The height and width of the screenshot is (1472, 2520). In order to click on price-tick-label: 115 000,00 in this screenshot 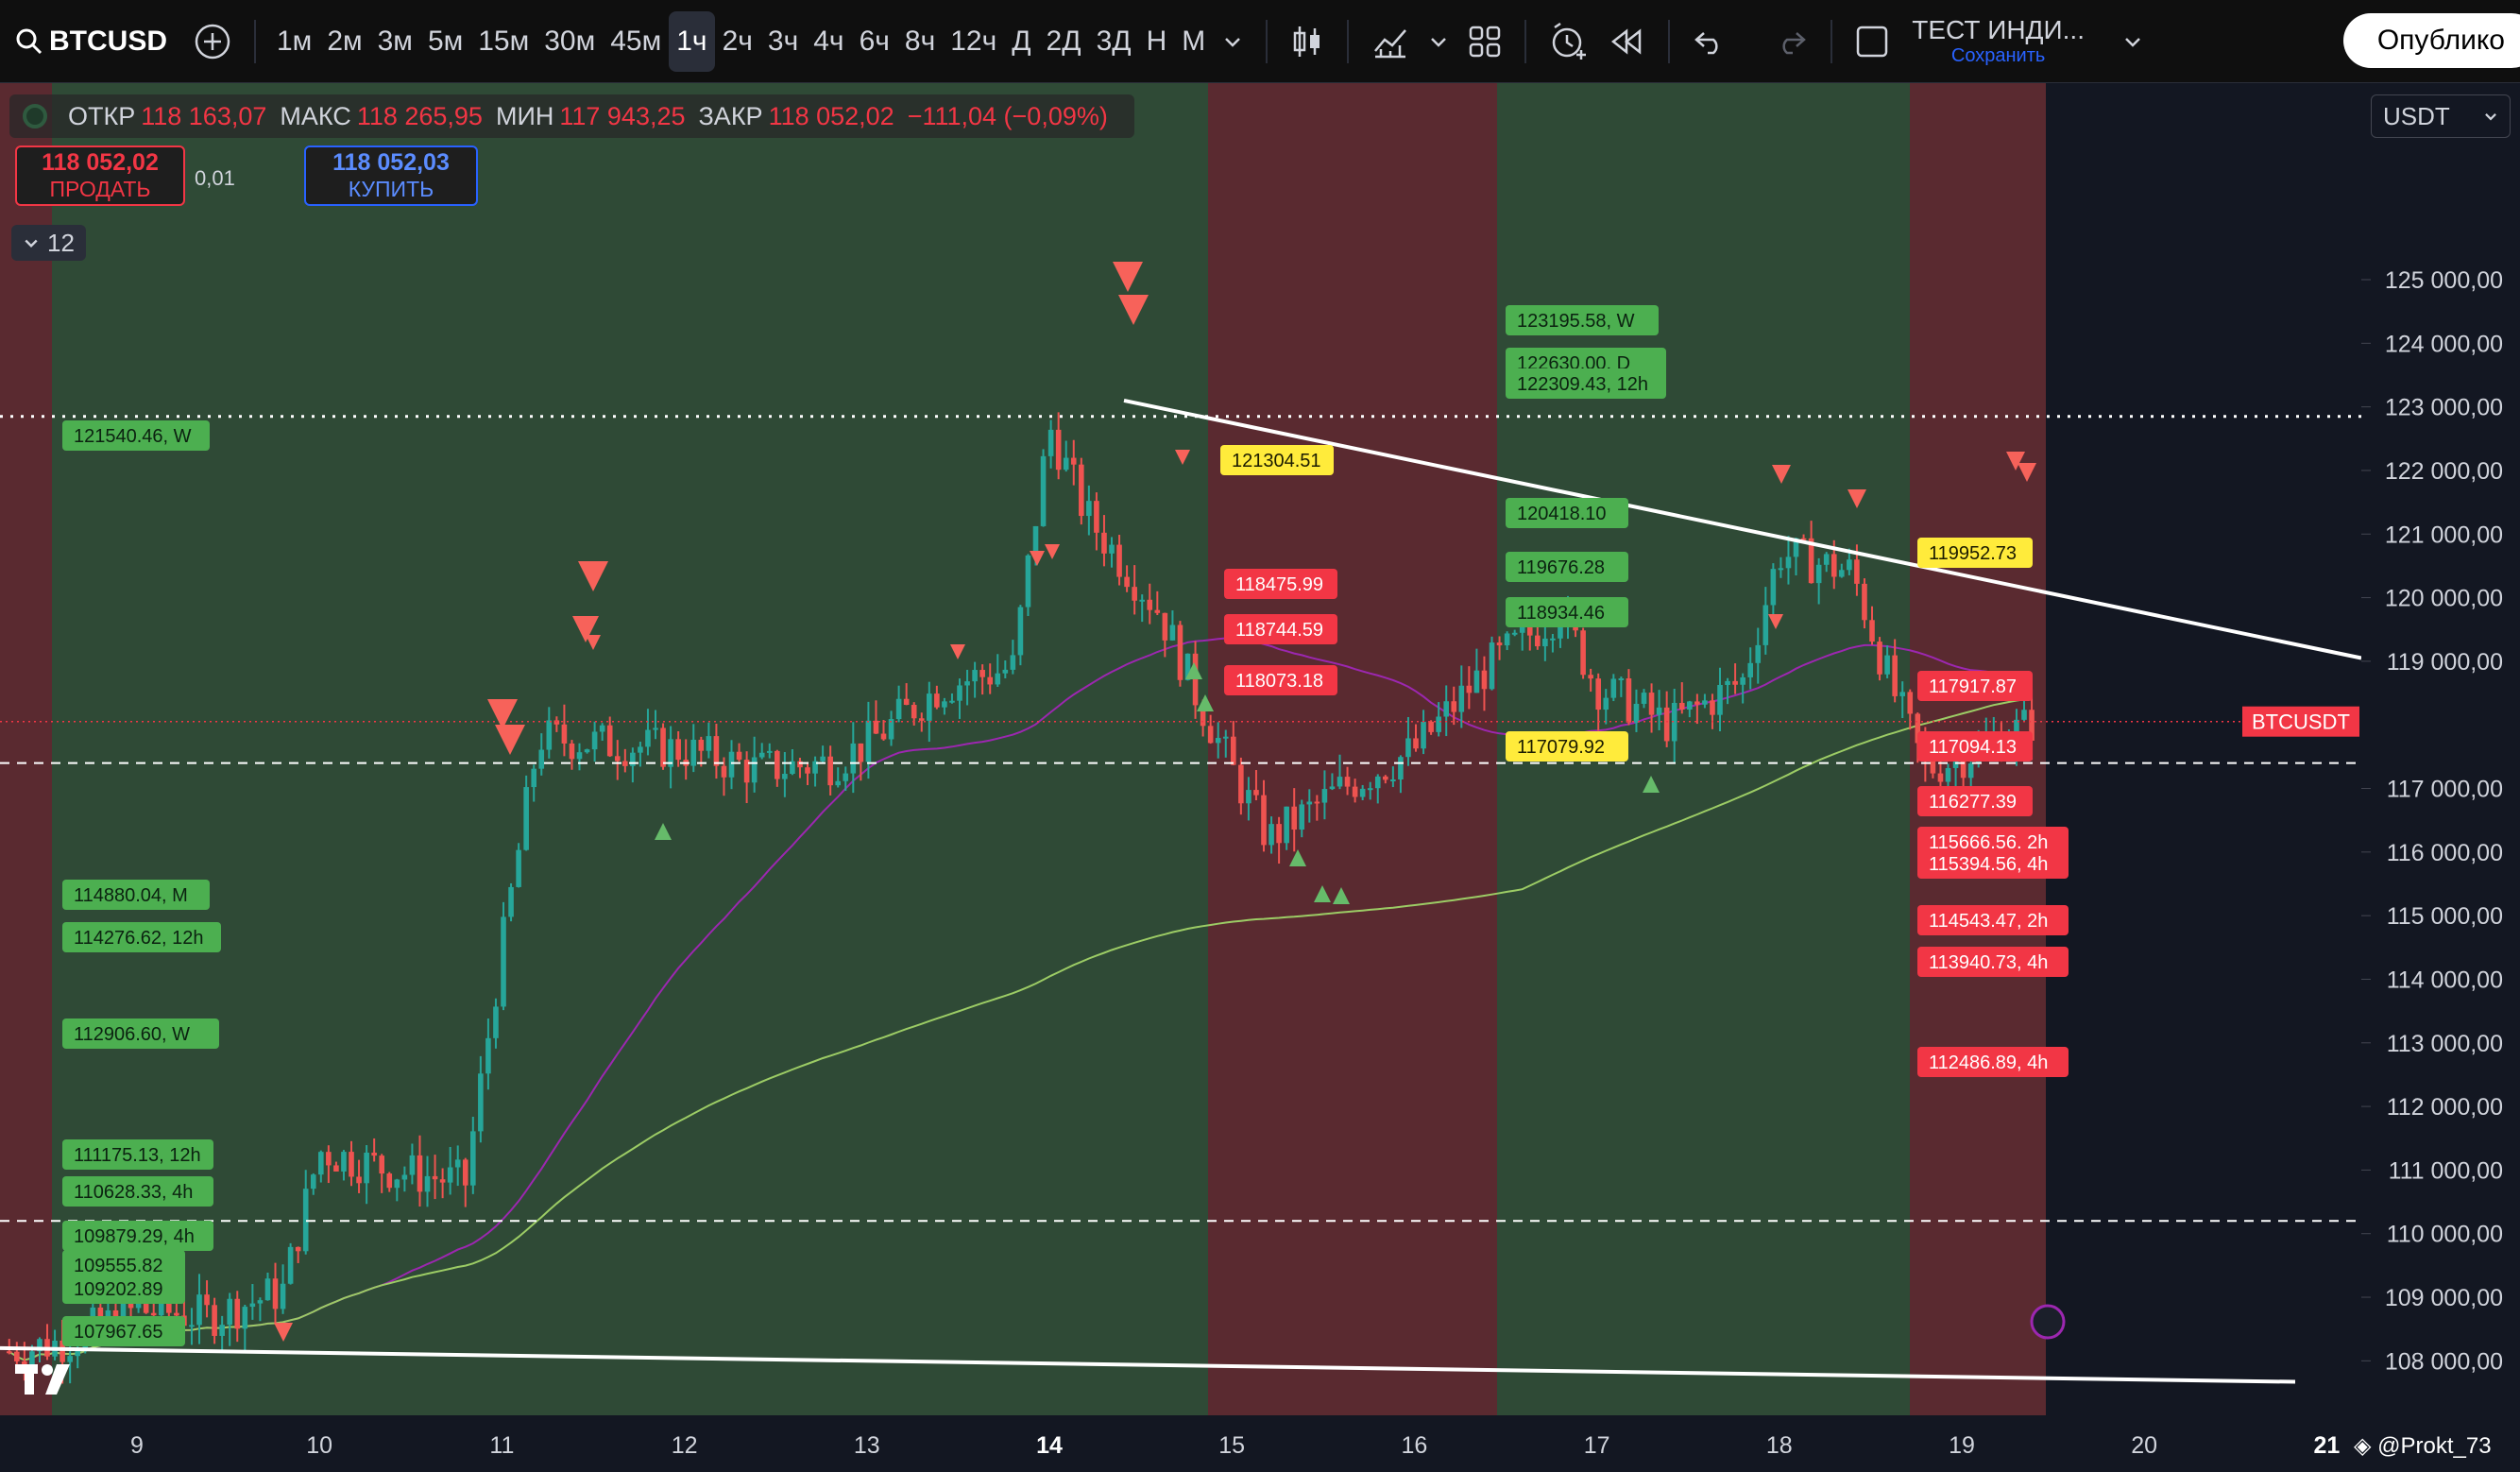, I will do `click(2445, 916)`.